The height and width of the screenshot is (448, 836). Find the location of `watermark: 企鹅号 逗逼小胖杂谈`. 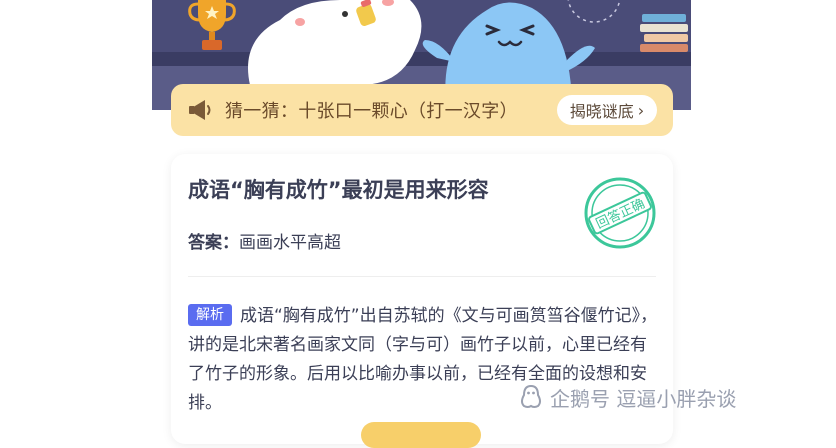

watermark: 企鹅号 逗逼小胖杂谈 is located at coordinates (627, 397).